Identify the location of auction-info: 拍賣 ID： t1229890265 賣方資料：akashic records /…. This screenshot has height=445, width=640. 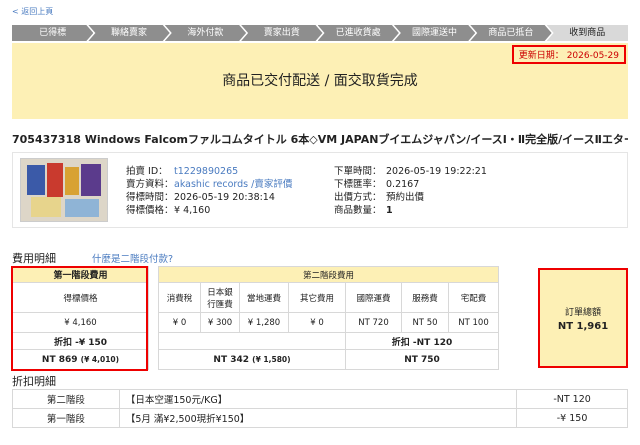
(209, 191).